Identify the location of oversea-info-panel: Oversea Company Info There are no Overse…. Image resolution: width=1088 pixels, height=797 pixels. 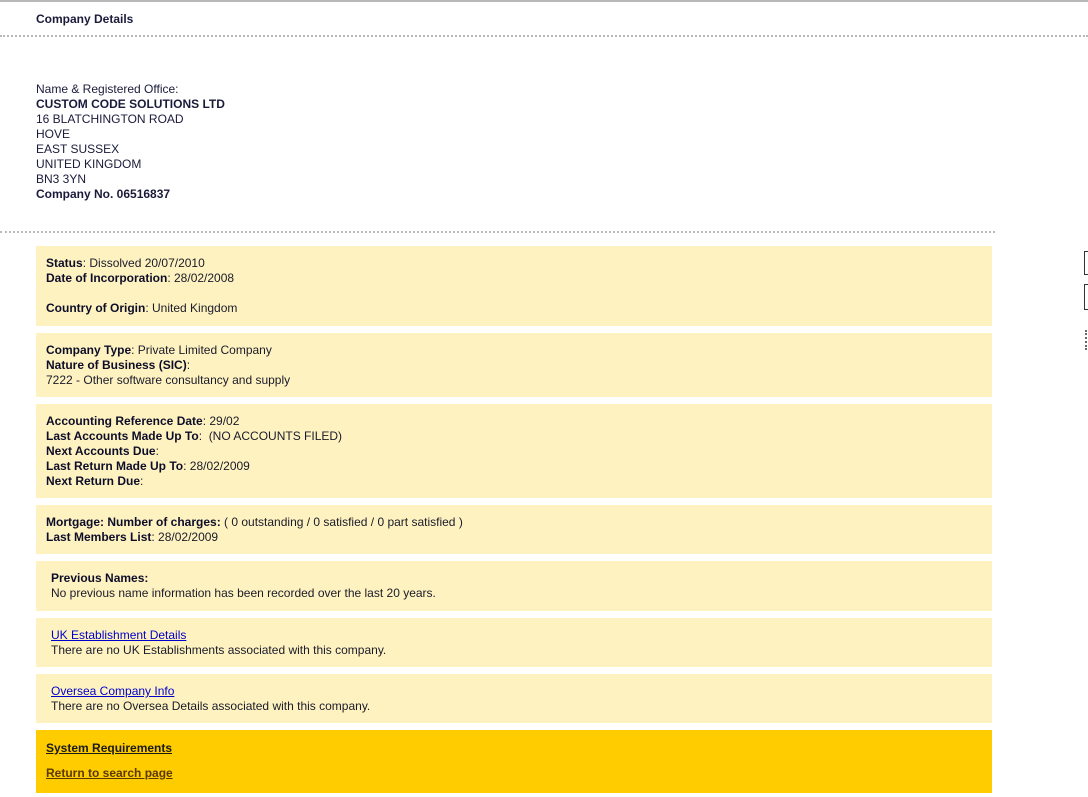
(514, 698).